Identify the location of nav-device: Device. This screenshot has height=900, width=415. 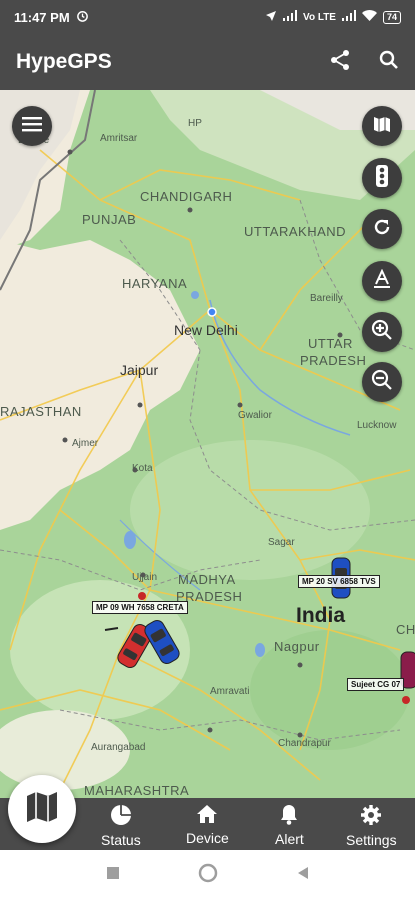
(207, 825).